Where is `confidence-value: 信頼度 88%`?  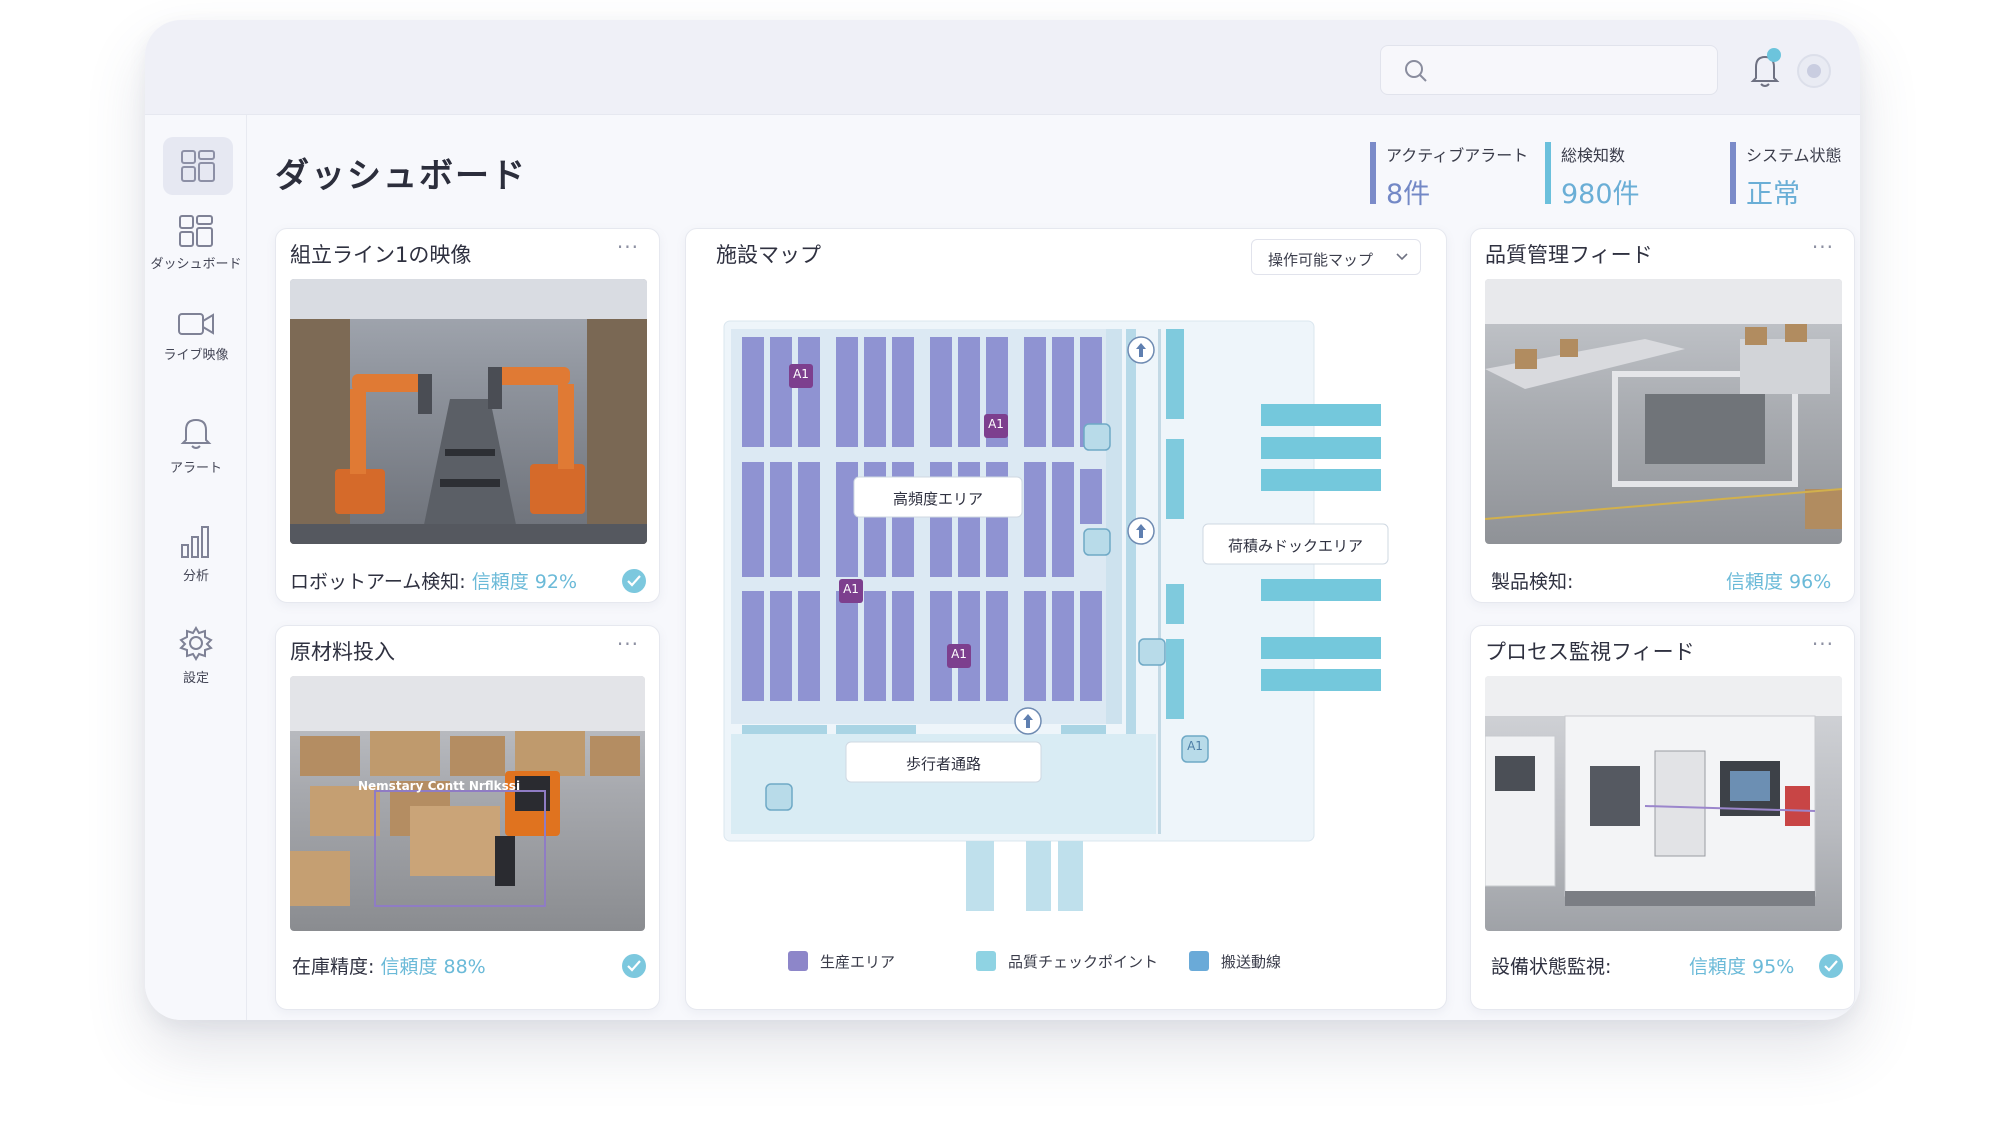 confidence-value: 信頼度 88% is located at coordinates (433, 967).